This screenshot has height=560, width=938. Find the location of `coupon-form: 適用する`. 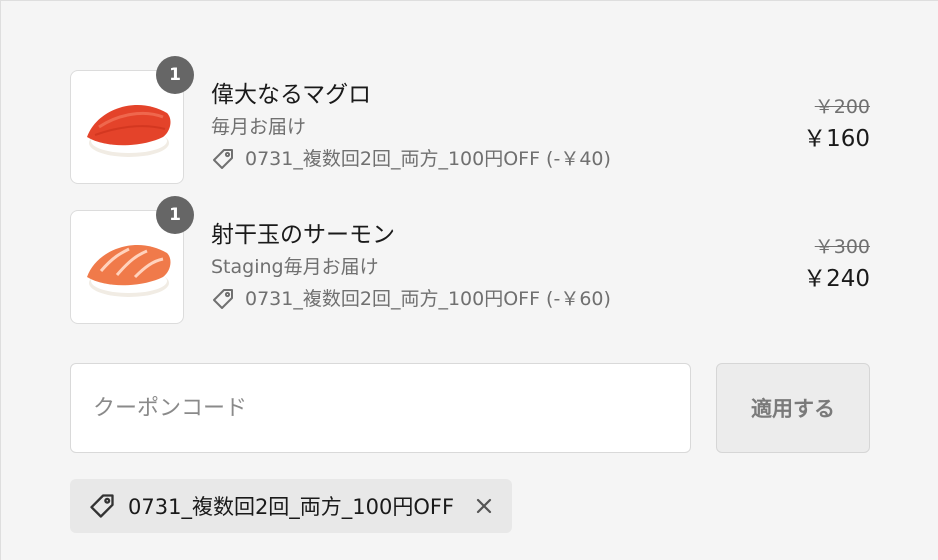

coupon-form: 適用する is located at coordinates (470, 408).